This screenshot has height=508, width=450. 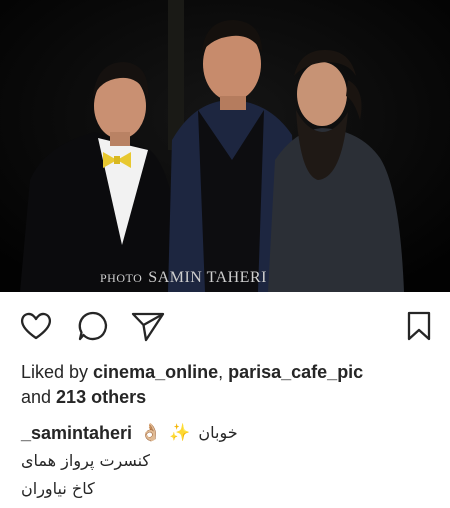 I want to click on ok-hand-emoji: 👌🏼, so click(x=151, y=432).